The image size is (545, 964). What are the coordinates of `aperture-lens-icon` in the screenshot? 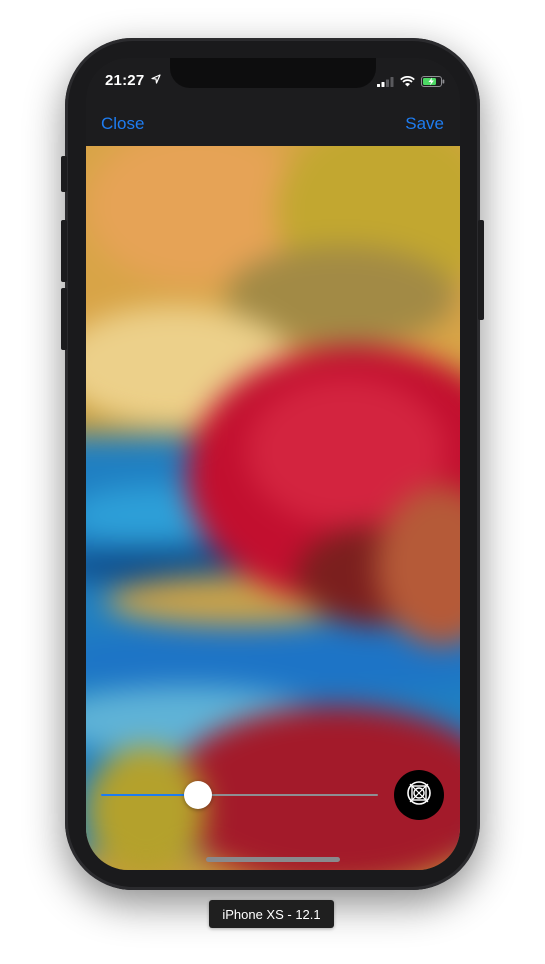 It's located at (419, 795).